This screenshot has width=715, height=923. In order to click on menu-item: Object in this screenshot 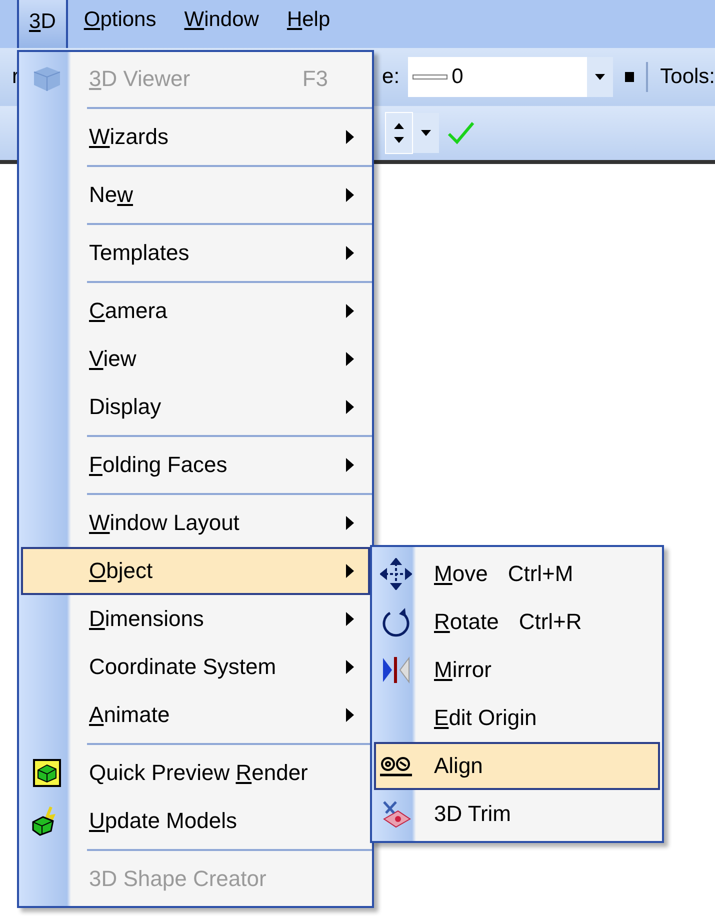, I will do `click(195, 571)`.